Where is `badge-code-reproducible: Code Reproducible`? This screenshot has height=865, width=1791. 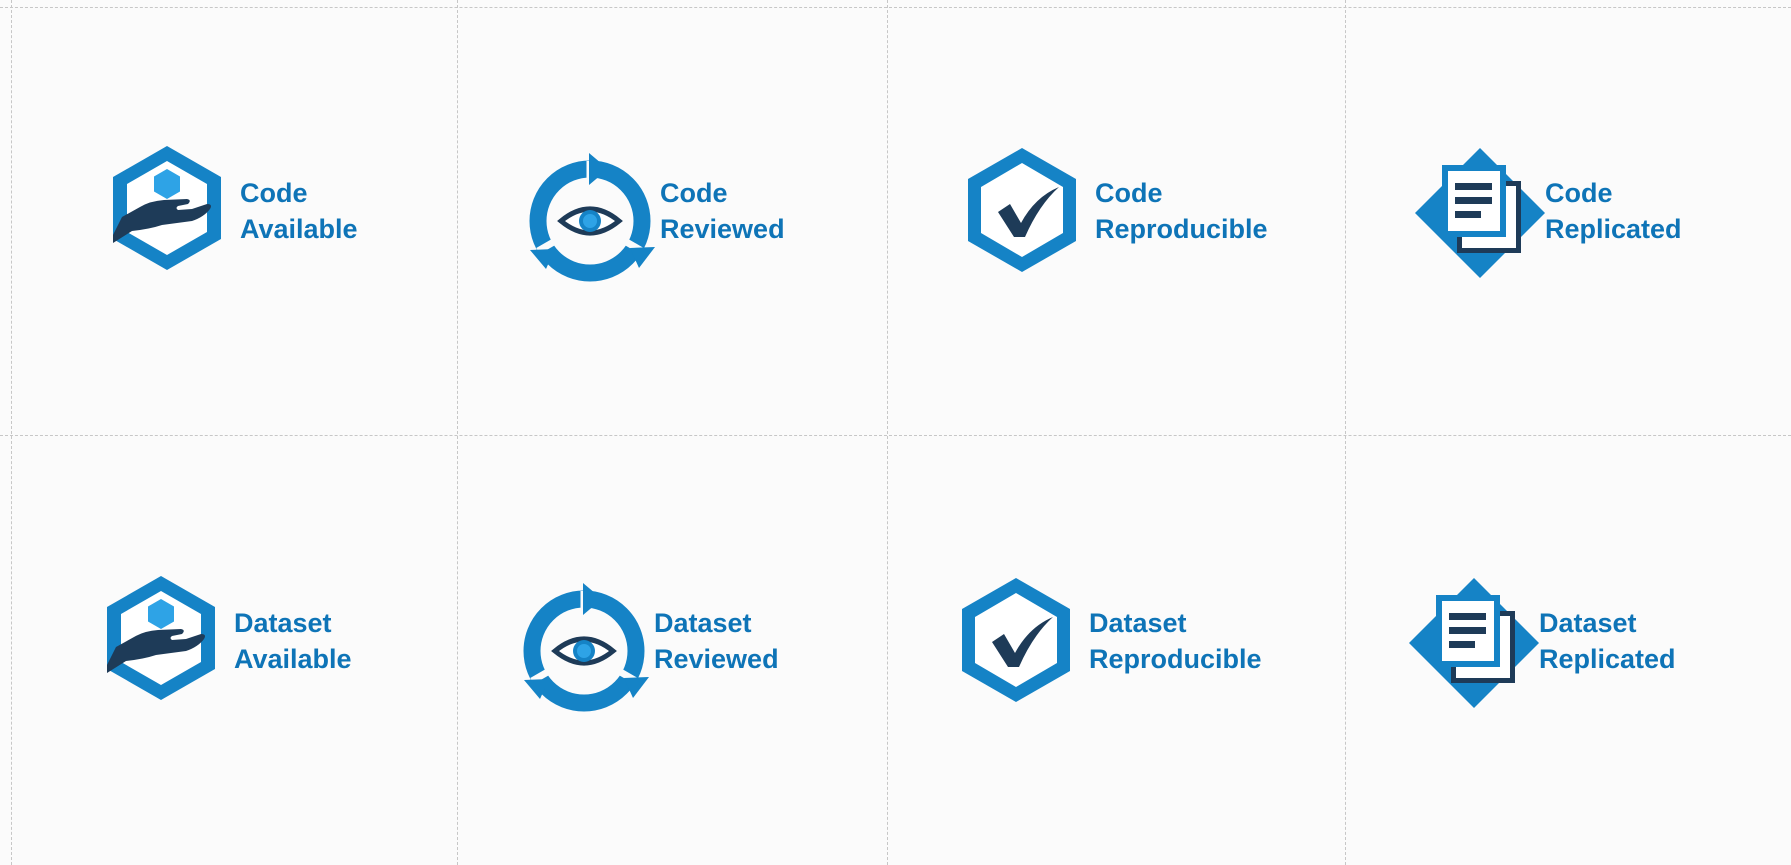 badge-code-reproducible: Code Reproducible is located at coordinates (1155, 218).